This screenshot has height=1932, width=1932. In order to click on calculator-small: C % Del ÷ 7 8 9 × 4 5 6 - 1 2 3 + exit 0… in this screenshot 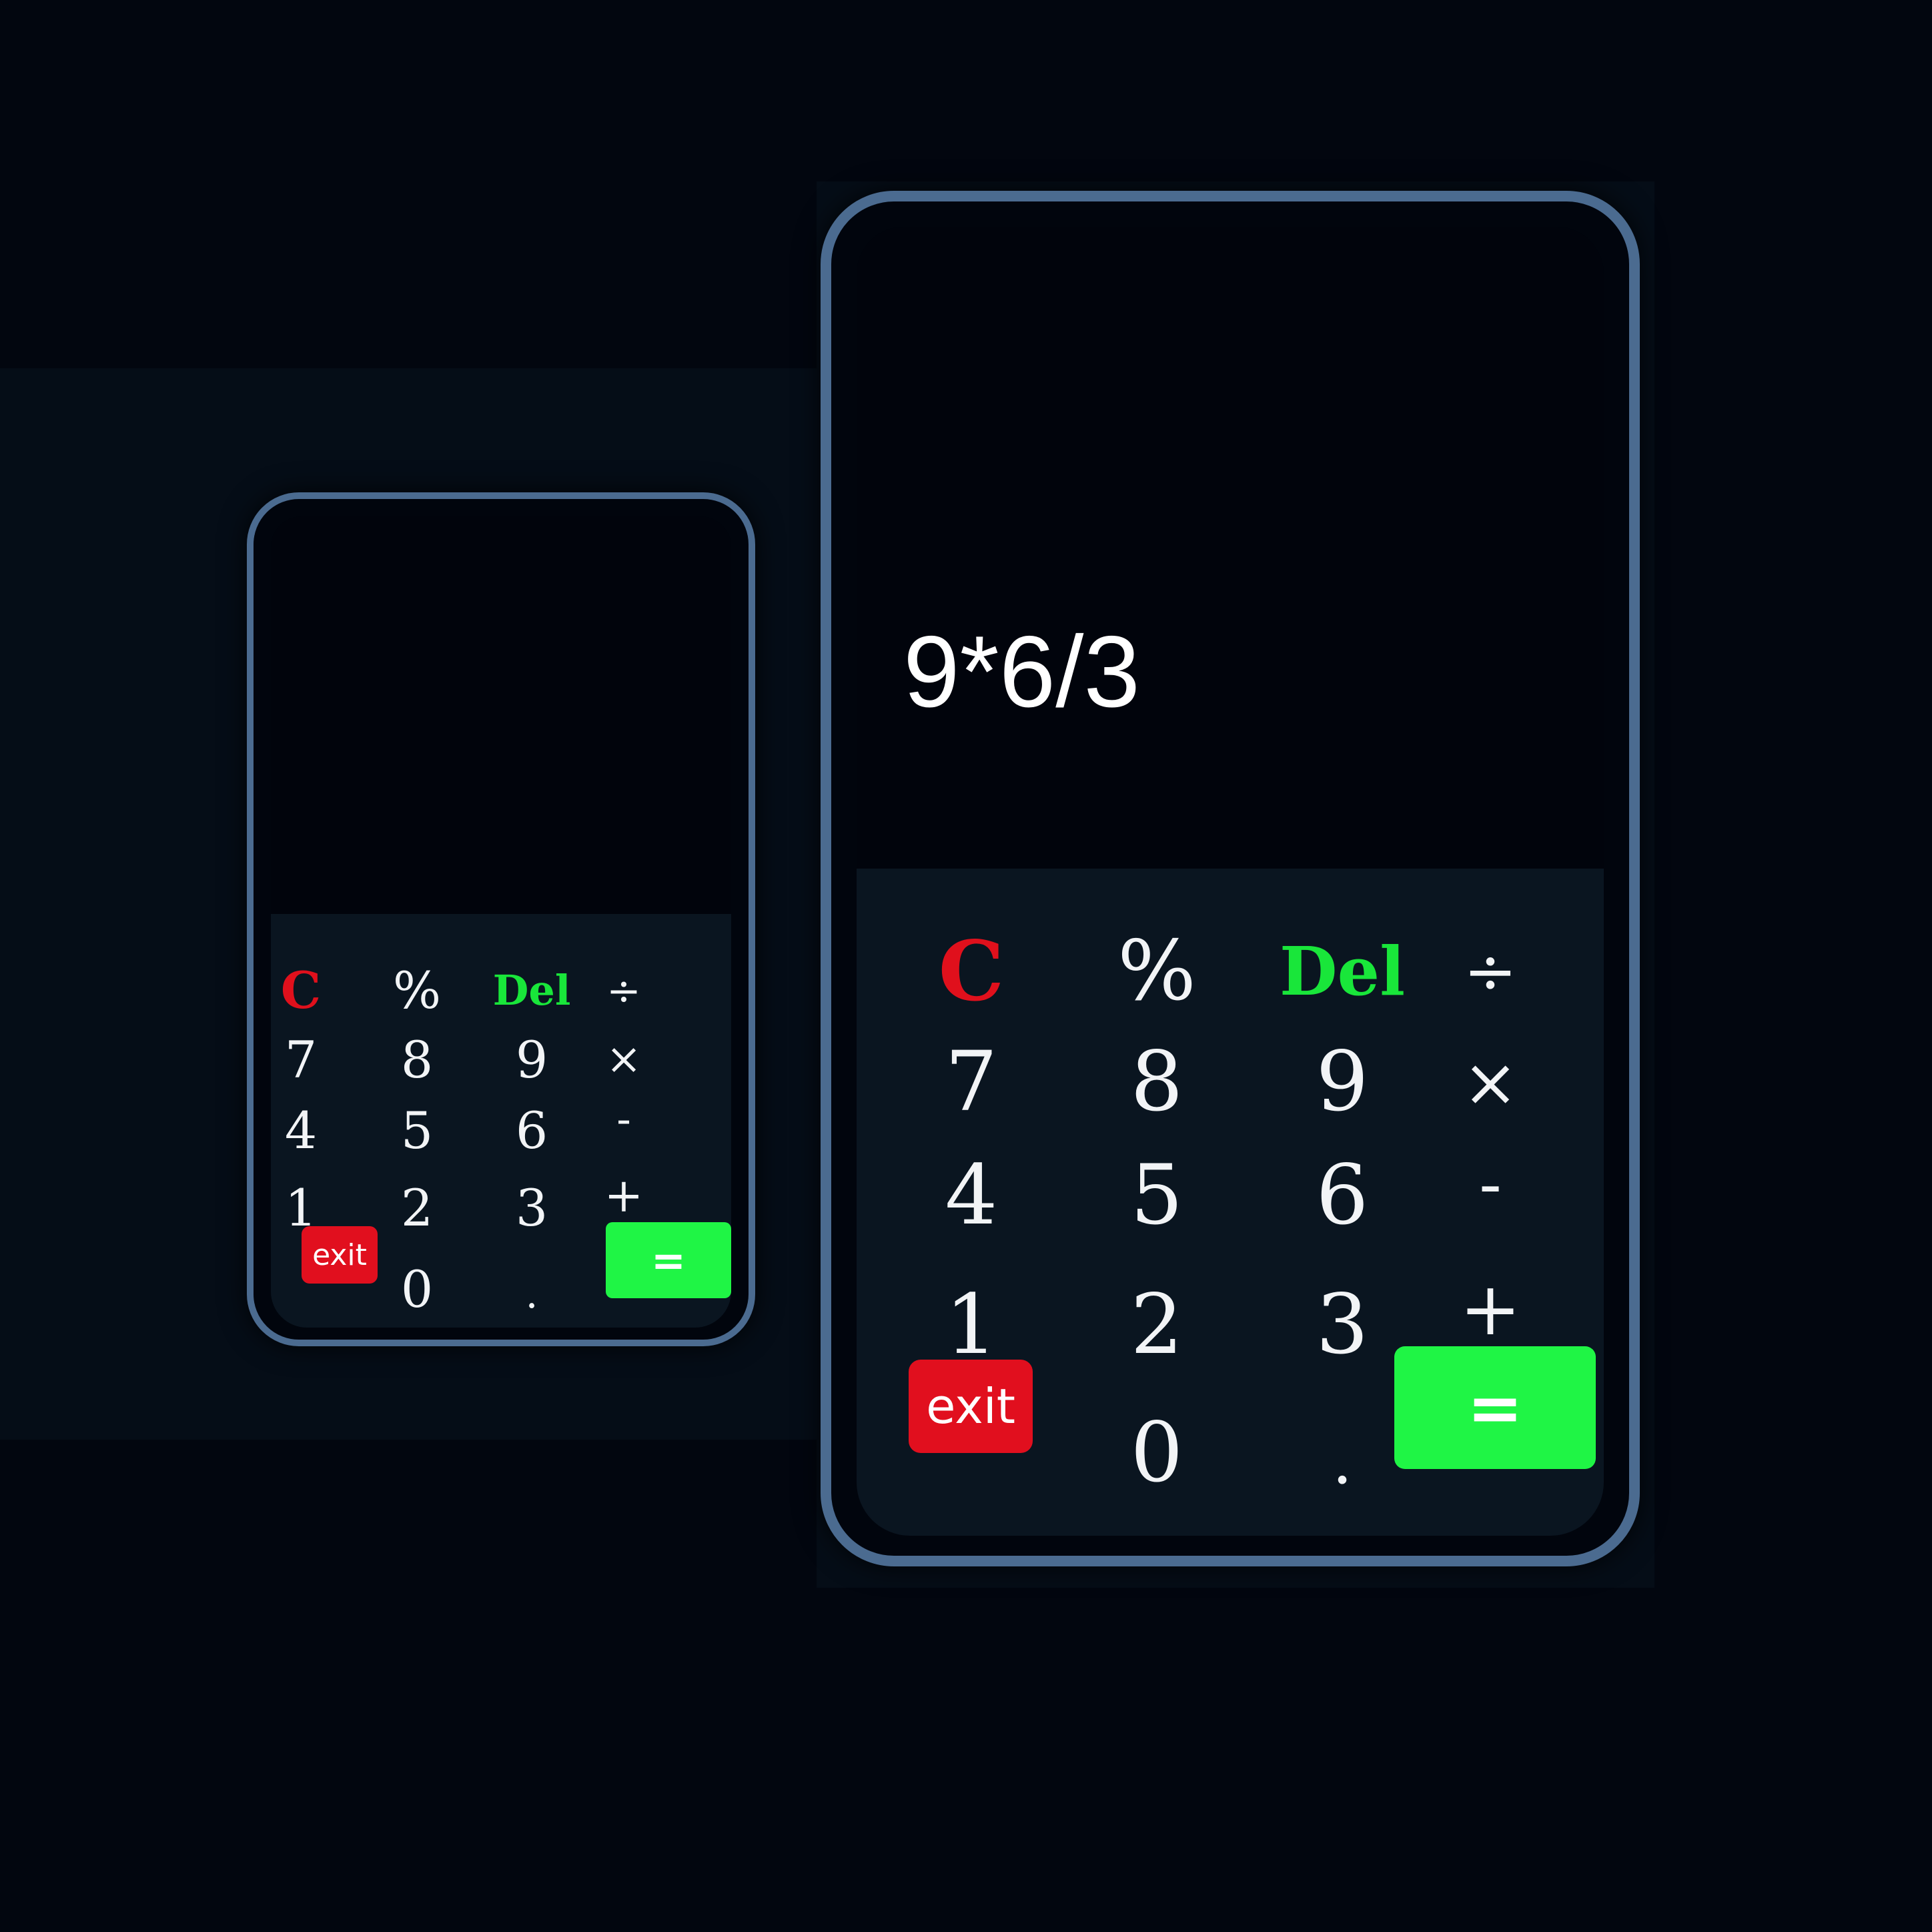, I will do `click(501, 919)`.